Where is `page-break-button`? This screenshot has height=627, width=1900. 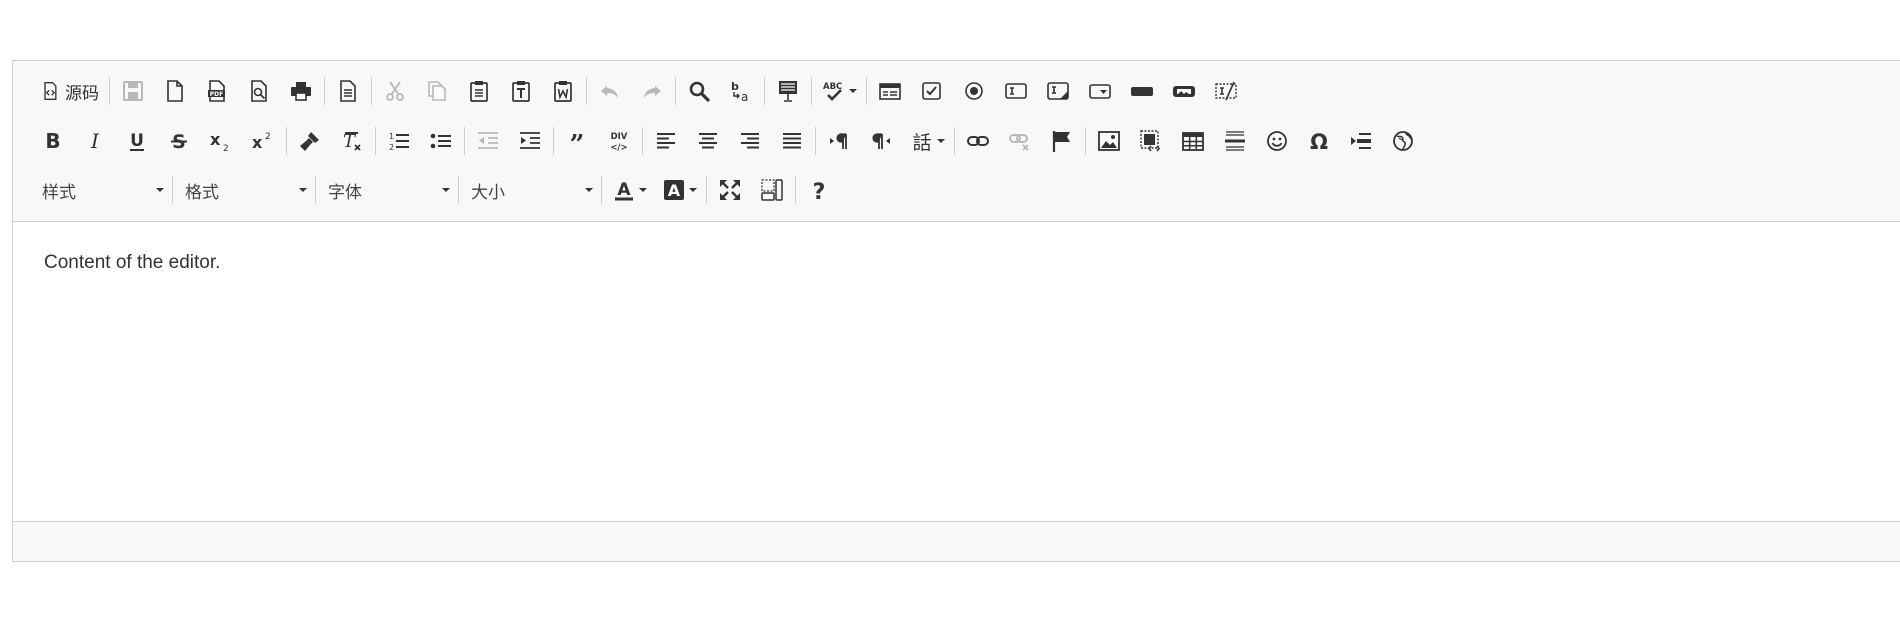
page-break-button is located at coordinates (1361, 141).